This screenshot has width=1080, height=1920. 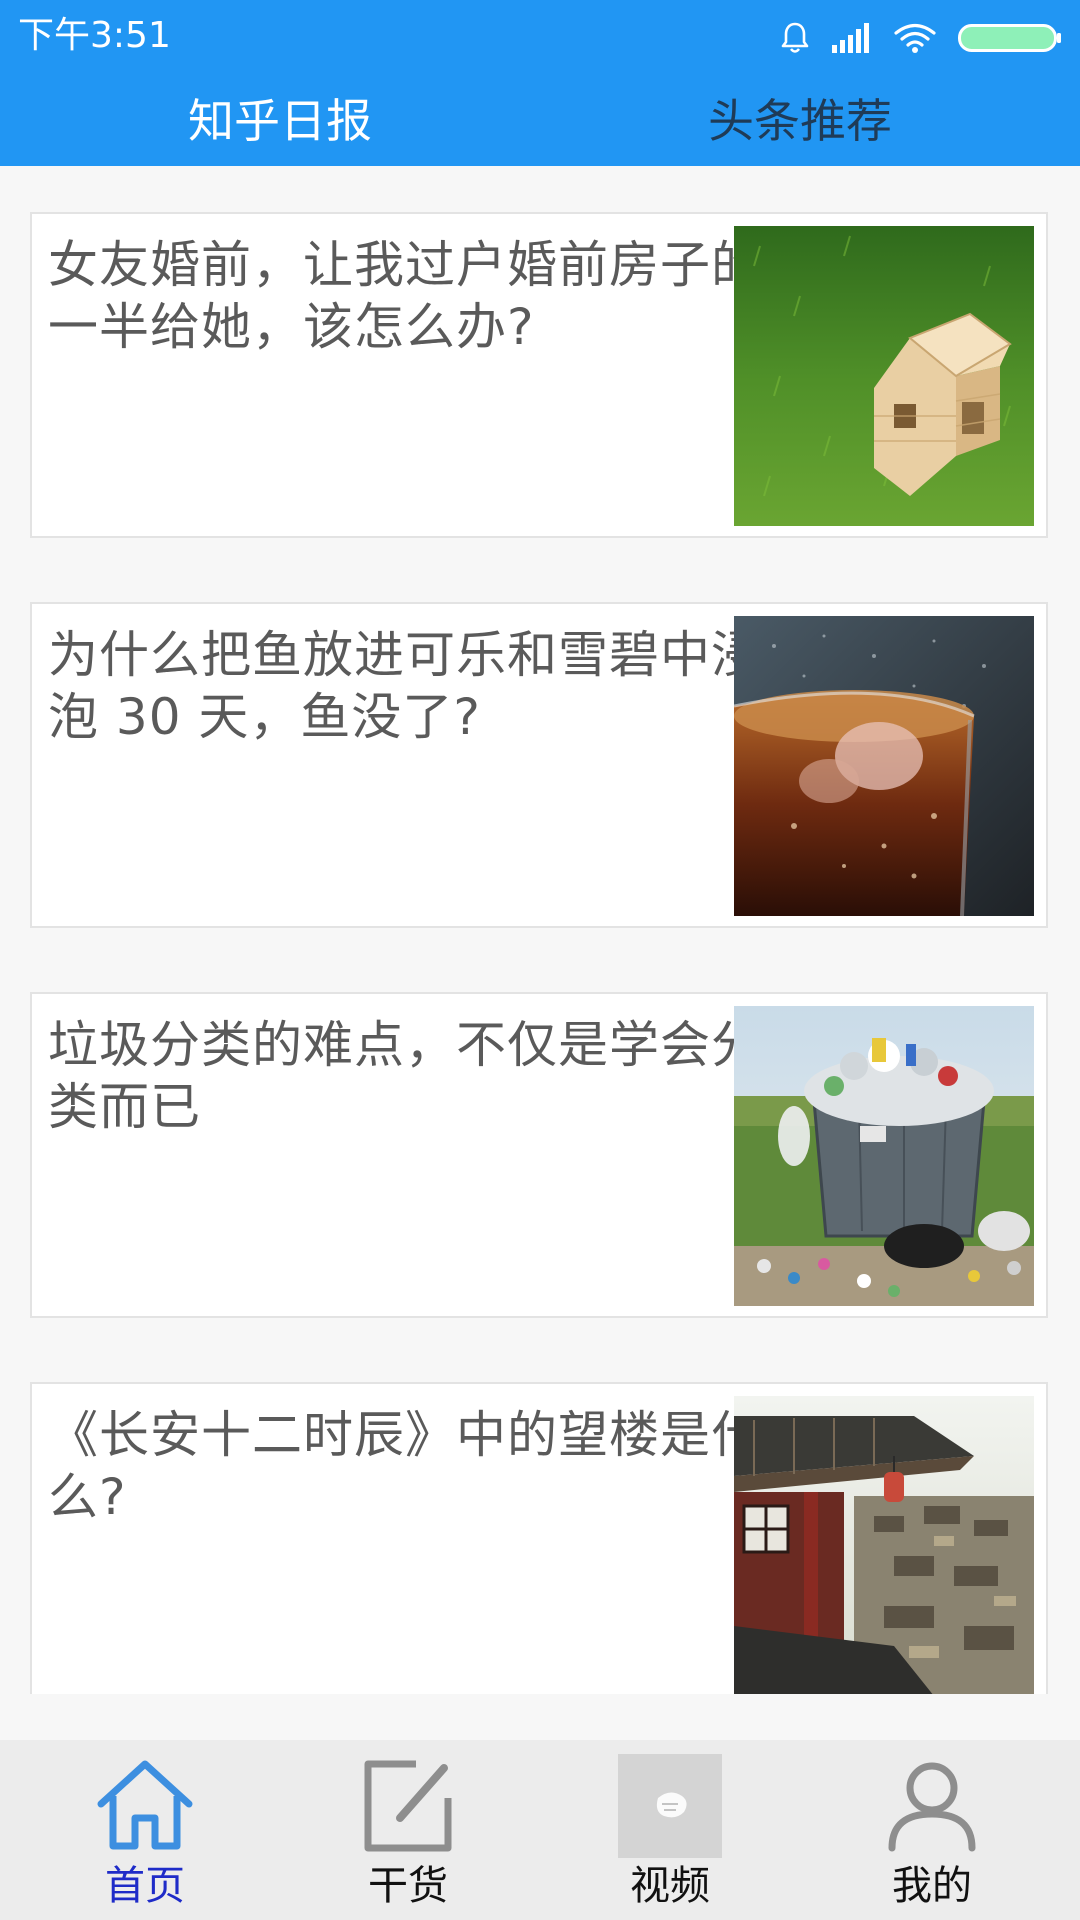 What do you see at coordinates (540, 1830) in the screenshot?
I see `bottom-nav: 首页 干货 视频 我的` at bounding box center [540, 1830].